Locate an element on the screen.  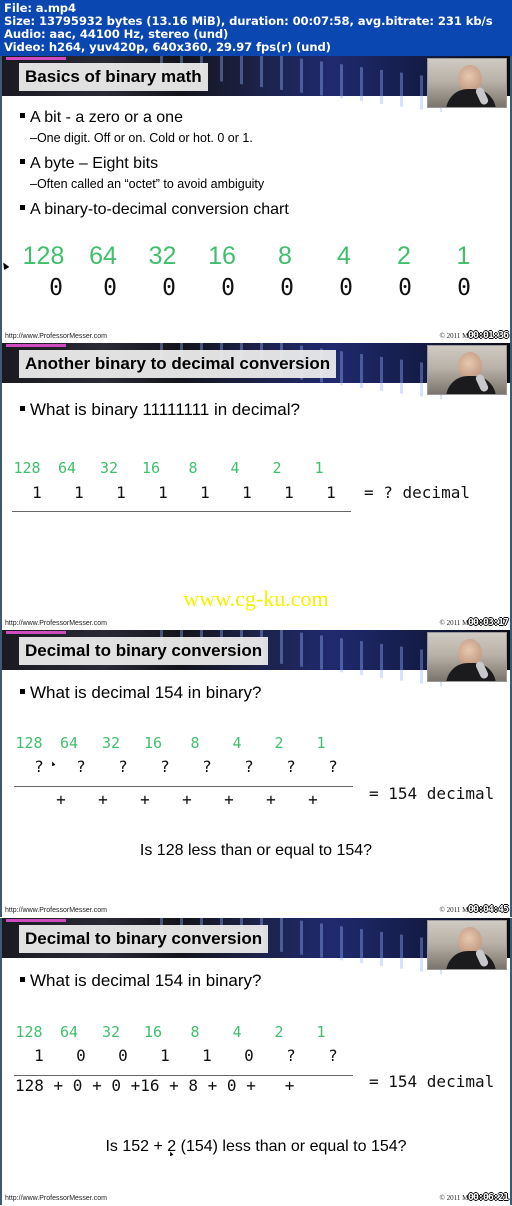
bit-row: 0 0 0 0 0 0 0 0 is located at coordinates (263, 288).